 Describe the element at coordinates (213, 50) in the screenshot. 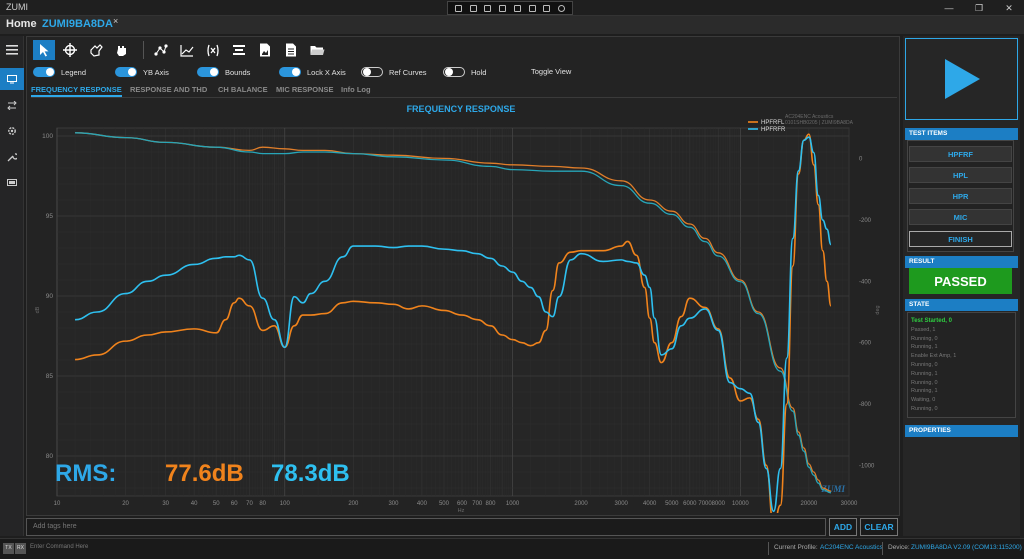

I see `function-icon` at that location.